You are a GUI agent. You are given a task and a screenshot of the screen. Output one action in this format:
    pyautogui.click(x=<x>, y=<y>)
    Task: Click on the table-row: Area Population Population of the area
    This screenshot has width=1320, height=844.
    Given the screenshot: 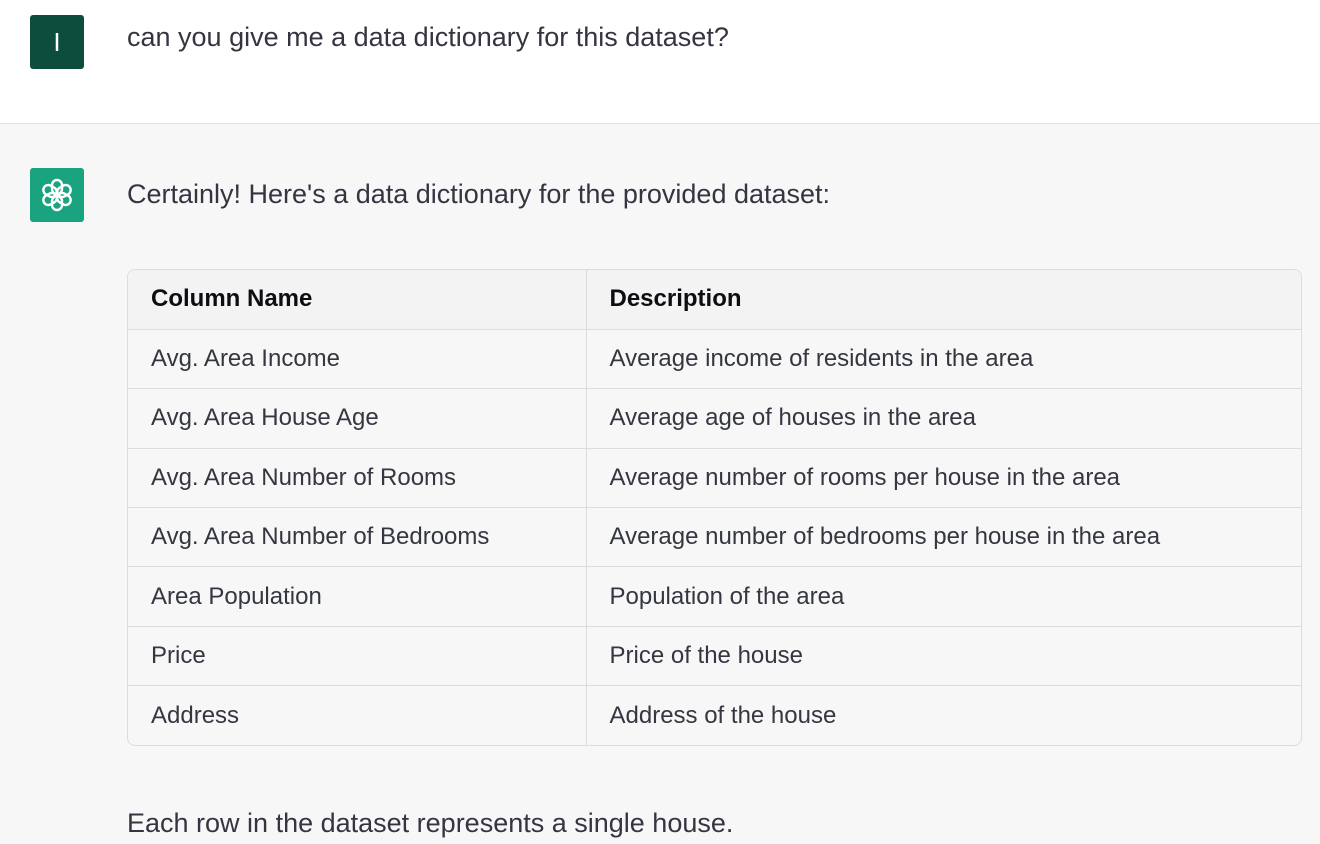 What is the action you would take?
    pyautogui.click(x=714, y=596)
    